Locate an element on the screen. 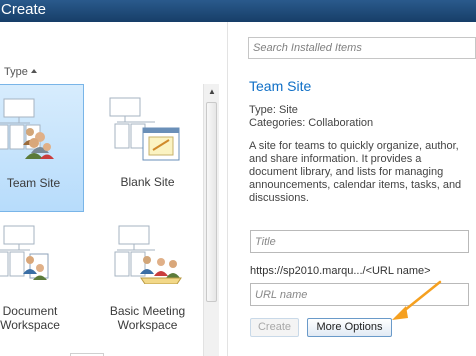 This screenshot has height=356, width=476. template-type: Type: Site is located at coordinates (273, 110).